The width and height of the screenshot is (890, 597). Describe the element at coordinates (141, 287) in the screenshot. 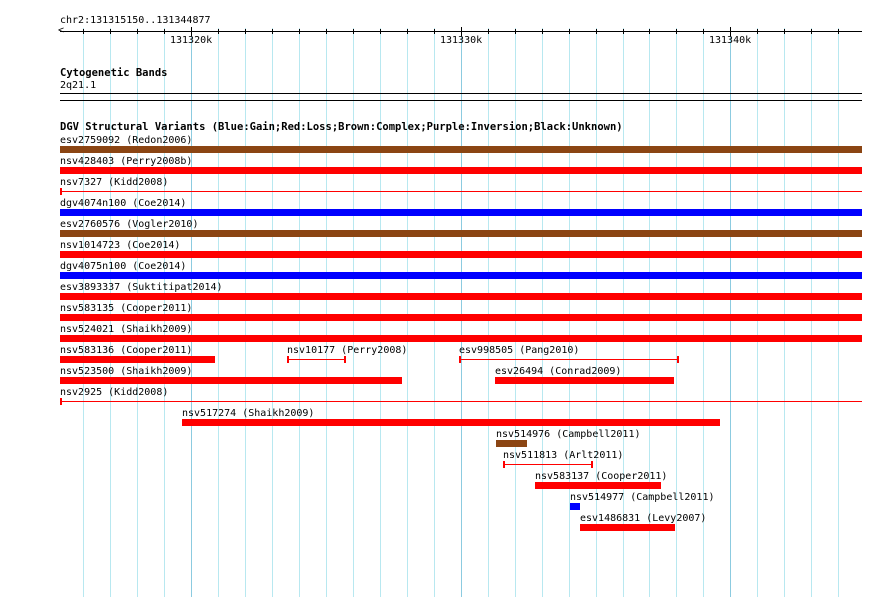

I see `feature-label: esv3893337 (Suktitipat2014)` at that location.